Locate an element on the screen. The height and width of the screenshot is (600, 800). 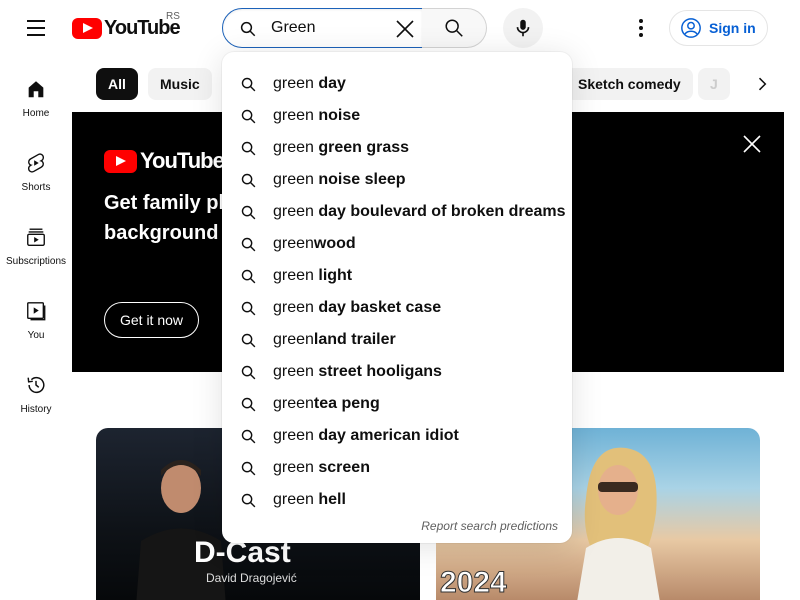
suggestion-completion: land trailer is located at coordinates (354, 339).